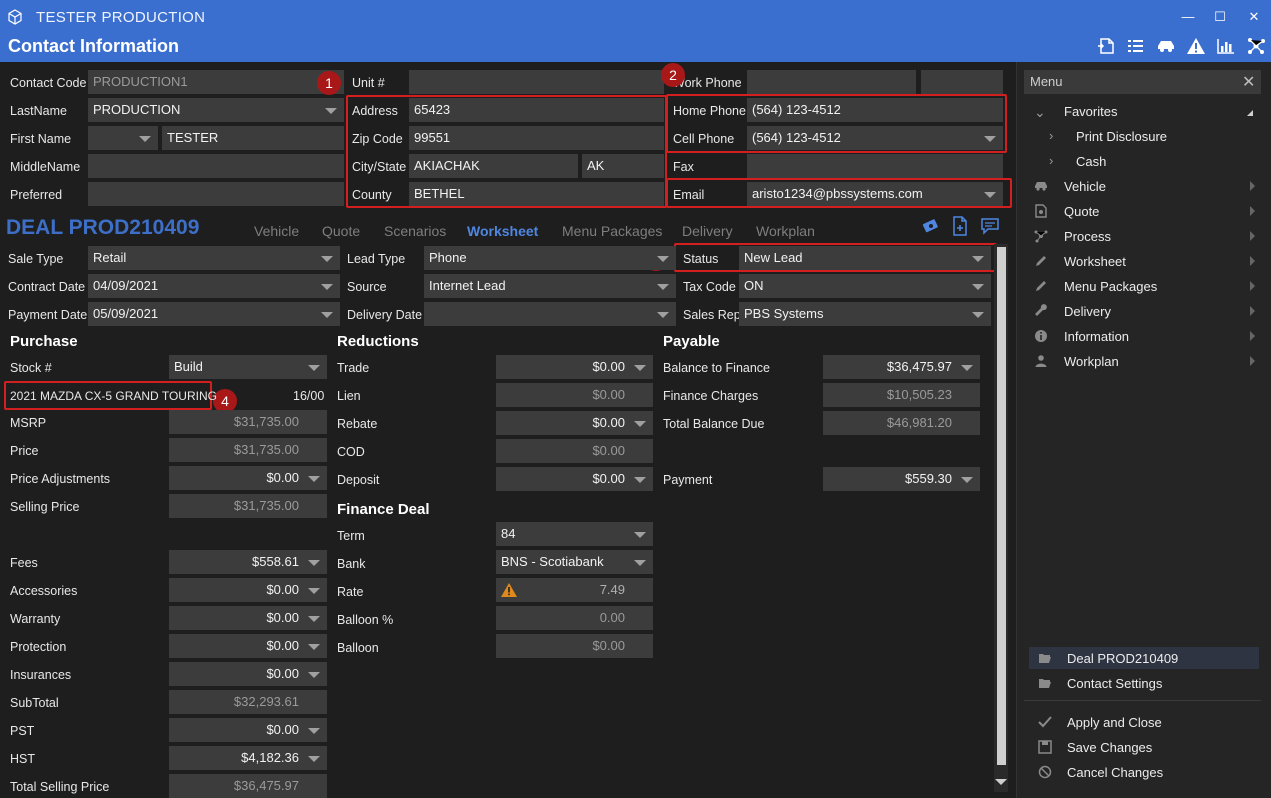 The image size is (1271, 798). What do you see at coordinates (1226, 46) in the screenshot?
I see `bar-chart-icon` at bounding box center [1226, 46].